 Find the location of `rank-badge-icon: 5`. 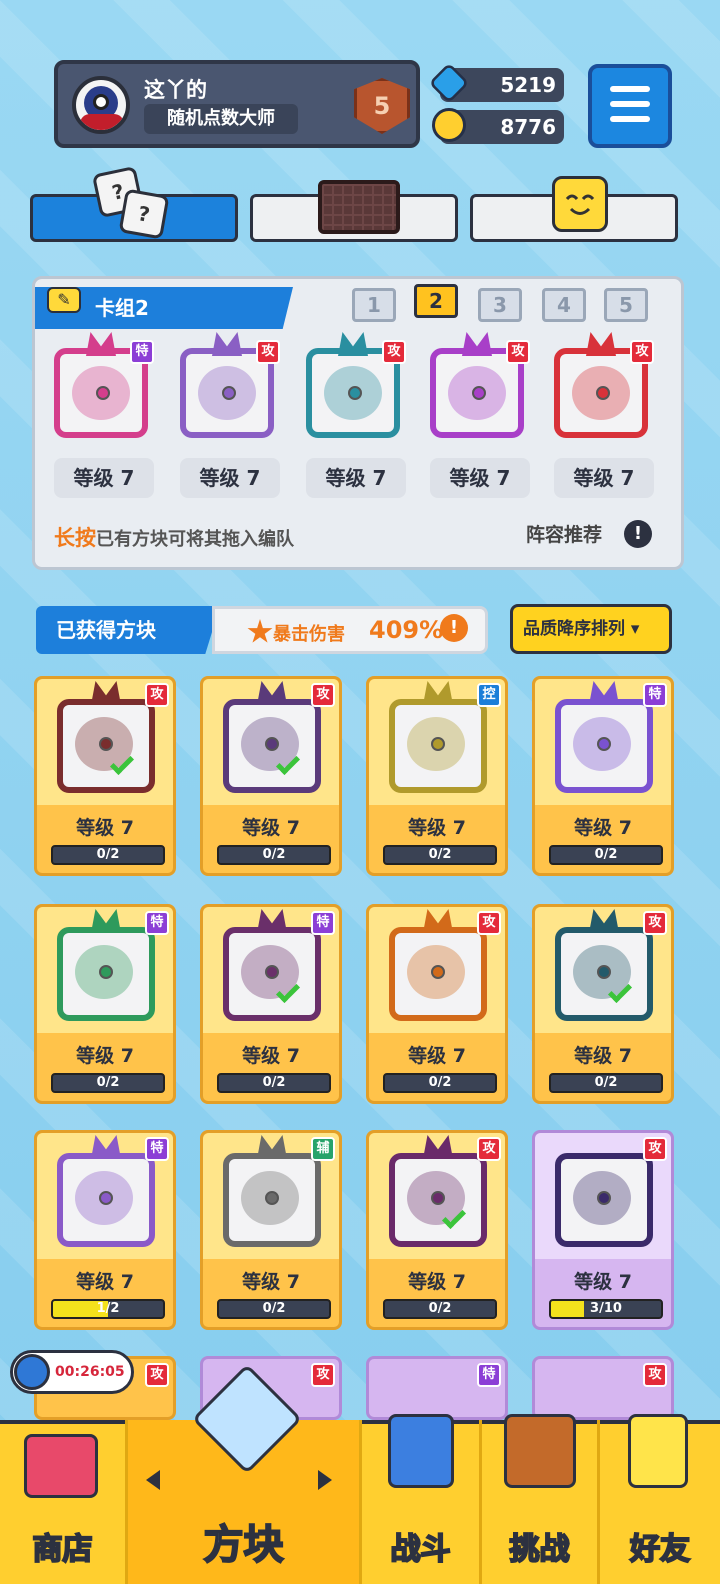

rank-badge-icon: 5 is located at coordinates (382, 106).